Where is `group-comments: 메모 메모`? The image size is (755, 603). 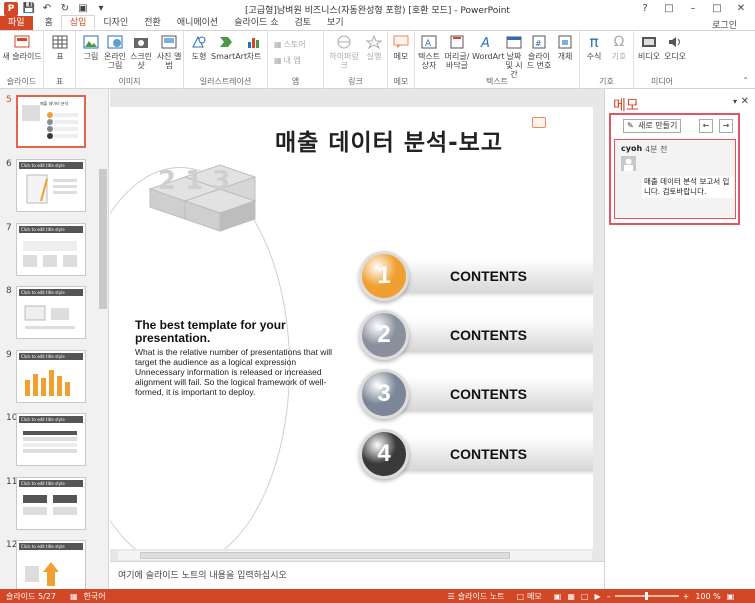
group-comments: 메모 메모 is located at coordinates (401, 60).